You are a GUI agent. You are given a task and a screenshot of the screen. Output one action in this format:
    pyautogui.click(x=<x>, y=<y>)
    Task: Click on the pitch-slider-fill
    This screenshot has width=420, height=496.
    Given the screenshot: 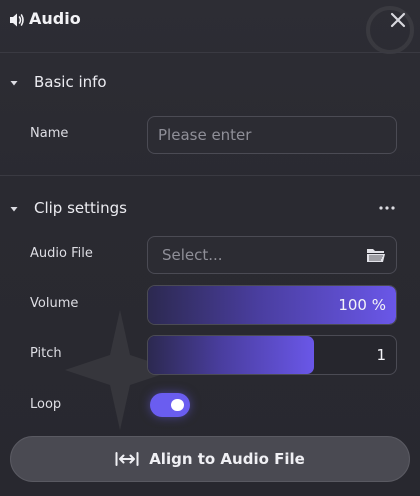 What is the action you would take?
    pyautogui.click(x=231, y=355)
    